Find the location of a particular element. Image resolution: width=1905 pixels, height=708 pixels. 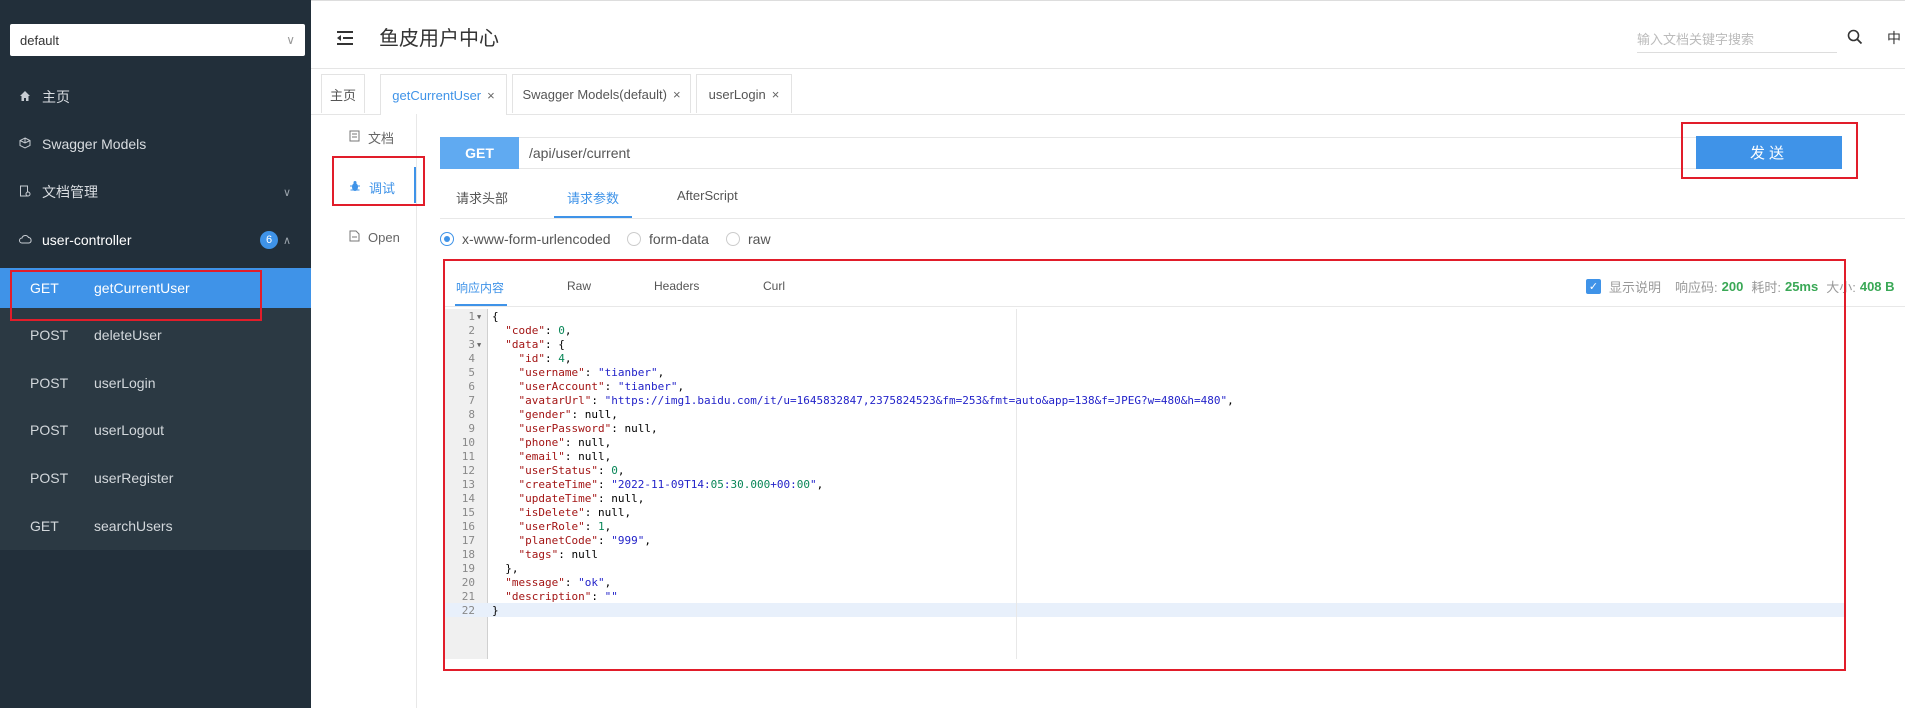

api-item-userlogin: POST userLogin is located at coordinates (155, 383).